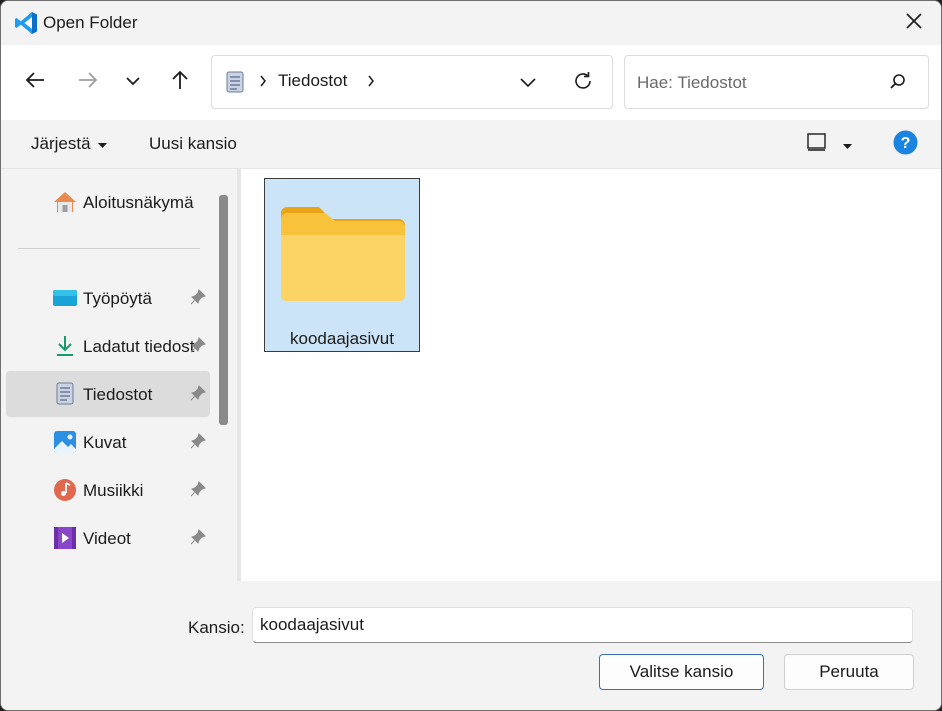  I want to click on folder-icon, so click(343, 253).